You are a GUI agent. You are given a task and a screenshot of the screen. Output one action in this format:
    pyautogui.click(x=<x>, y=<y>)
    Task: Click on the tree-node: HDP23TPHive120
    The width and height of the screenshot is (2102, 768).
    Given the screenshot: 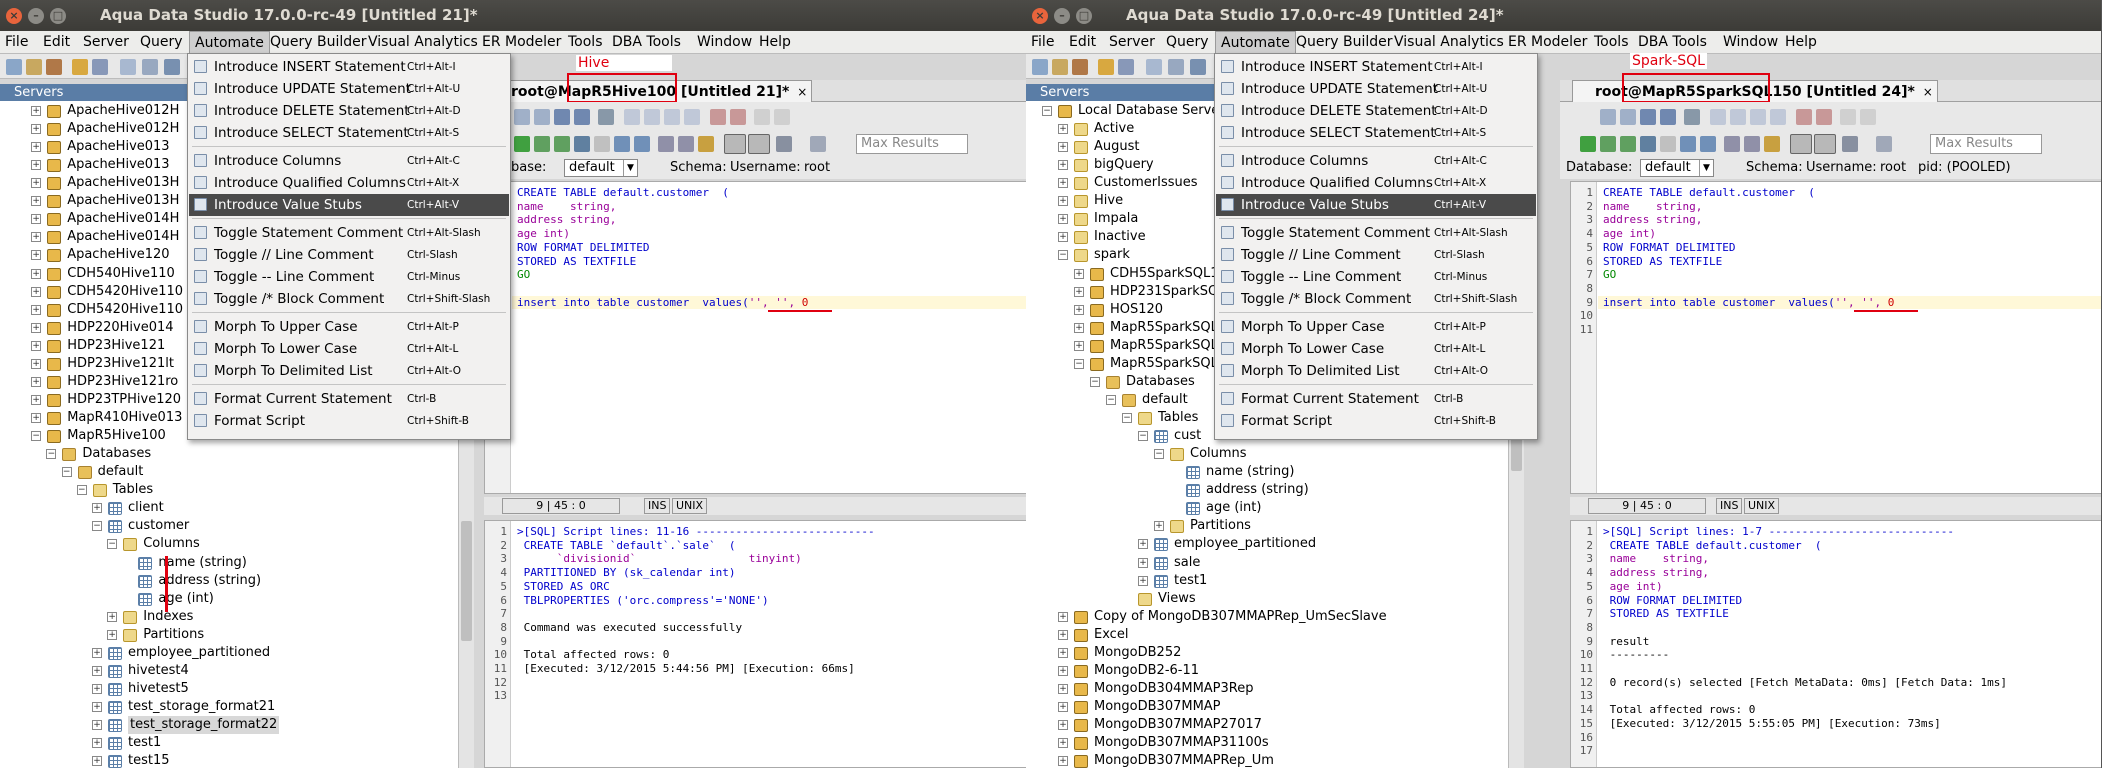 What is the action you would take?
    pyautogui.click(x=124, y=400)
    